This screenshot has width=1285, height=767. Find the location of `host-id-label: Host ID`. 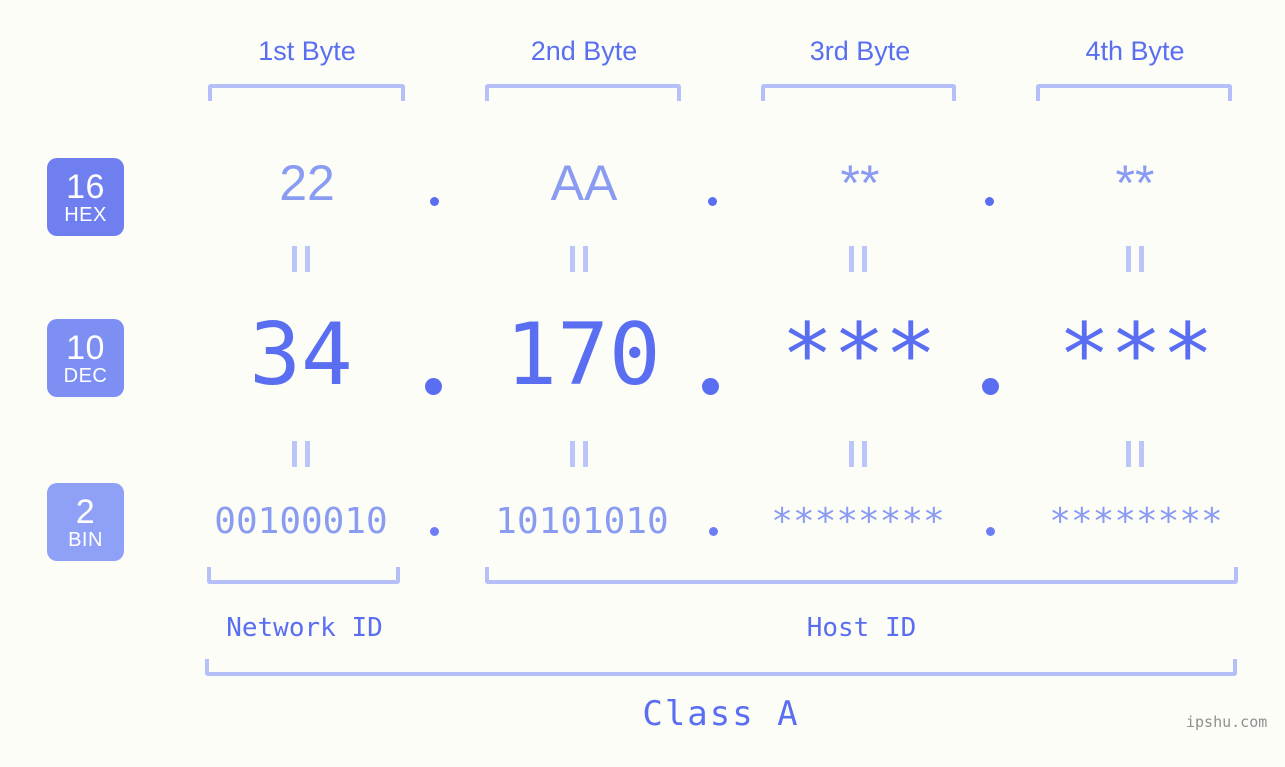

host-id-label: Host ID is located at coordinates (861, 628).